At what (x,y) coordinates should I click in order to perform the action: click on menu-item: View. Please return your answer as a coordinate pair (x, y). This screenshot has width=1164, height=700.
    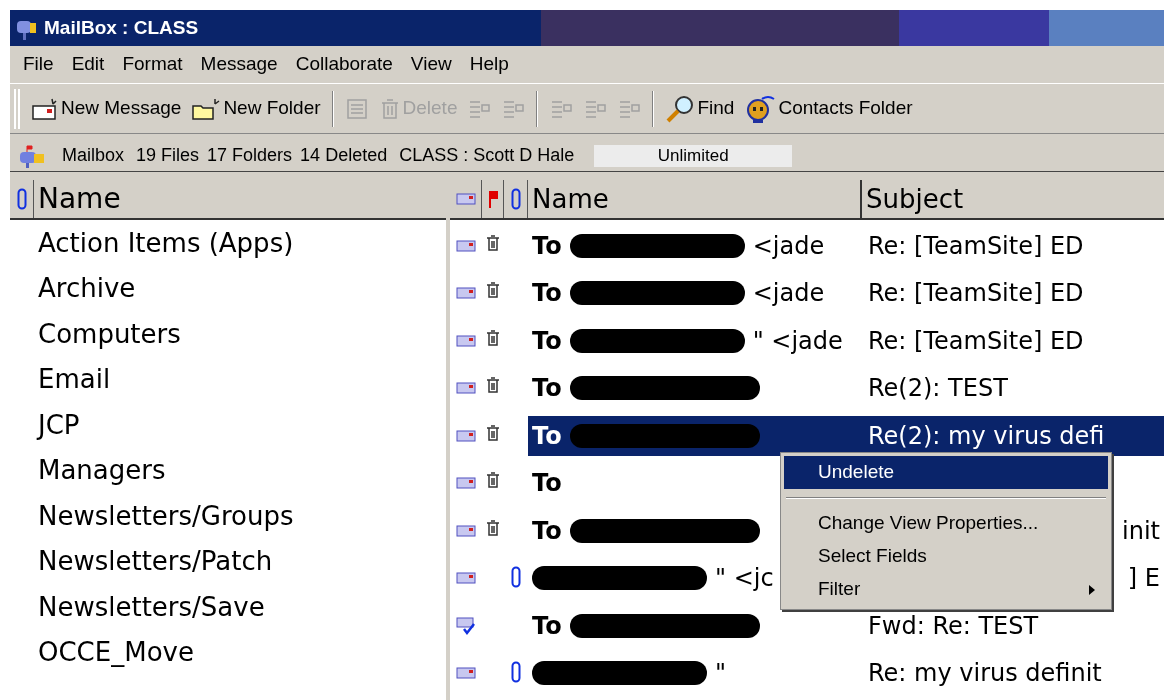
    Looking at the image, I should click on (431, 64).